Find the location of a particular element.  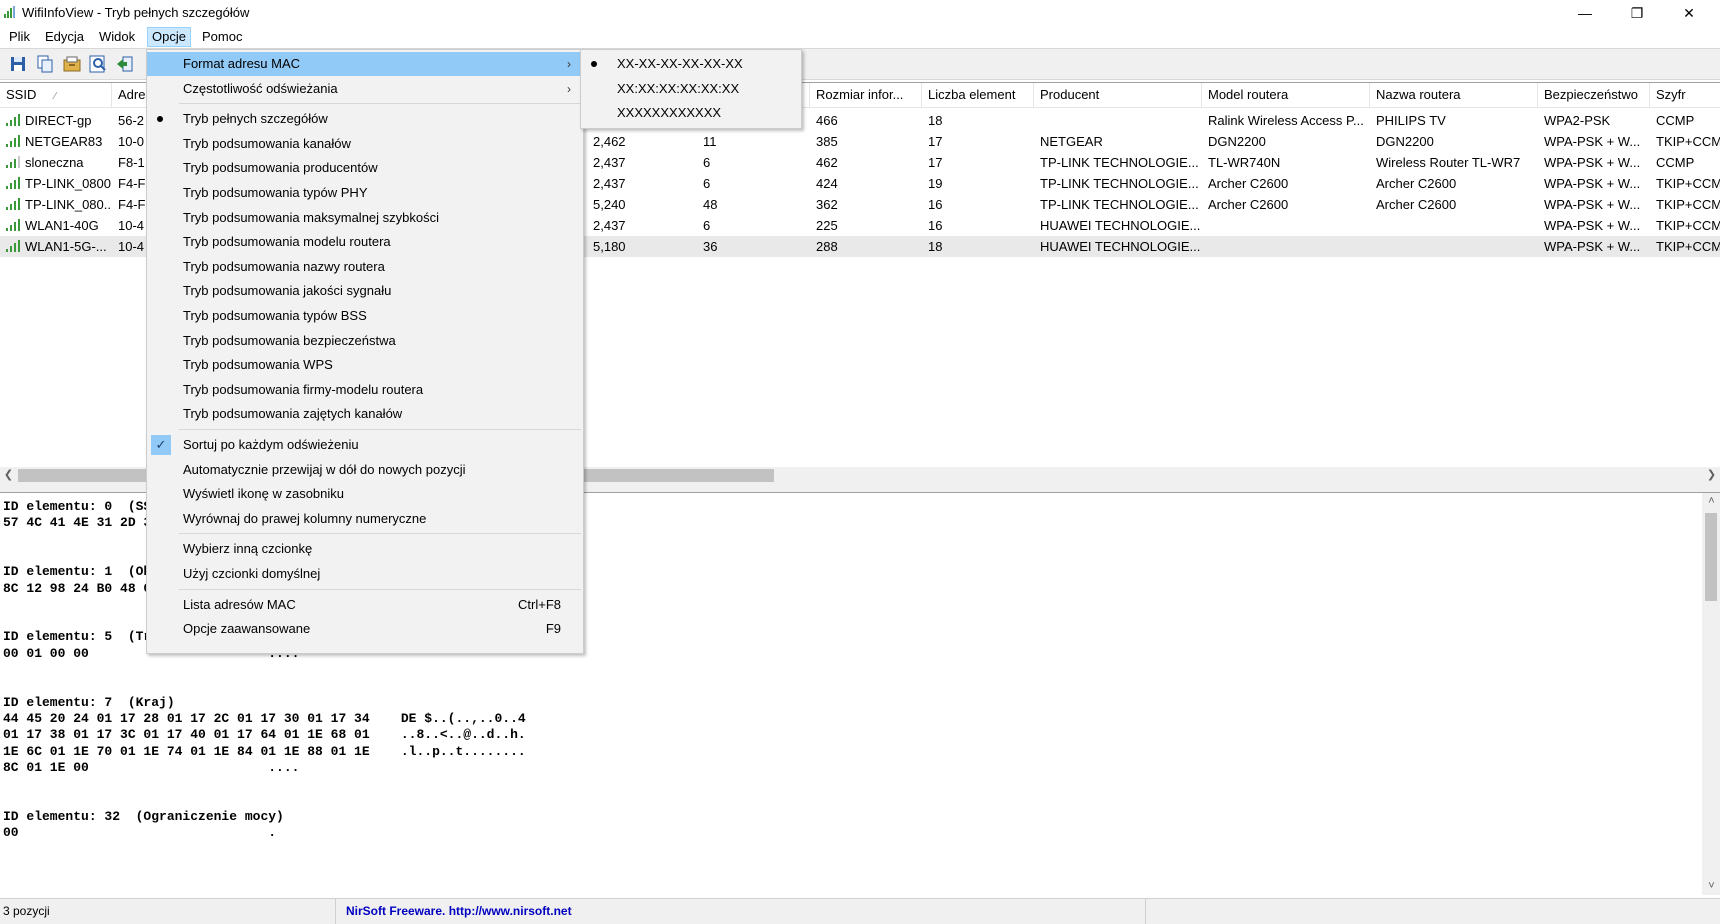

menu-item: Wybierz inną czcionkę is located at coordinates (365, 549).